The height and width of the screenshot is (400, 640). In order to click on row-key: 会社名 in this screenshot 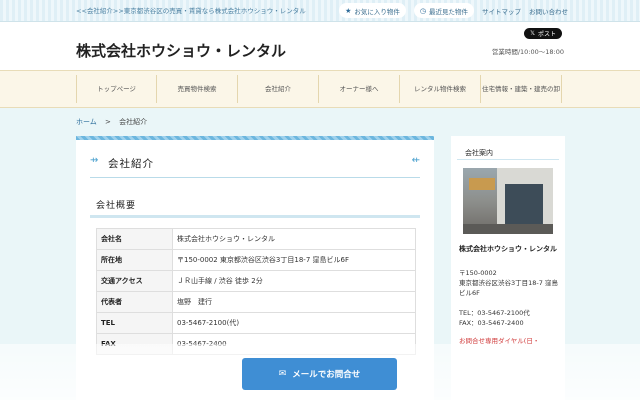, I will do `click(134, 239)`.